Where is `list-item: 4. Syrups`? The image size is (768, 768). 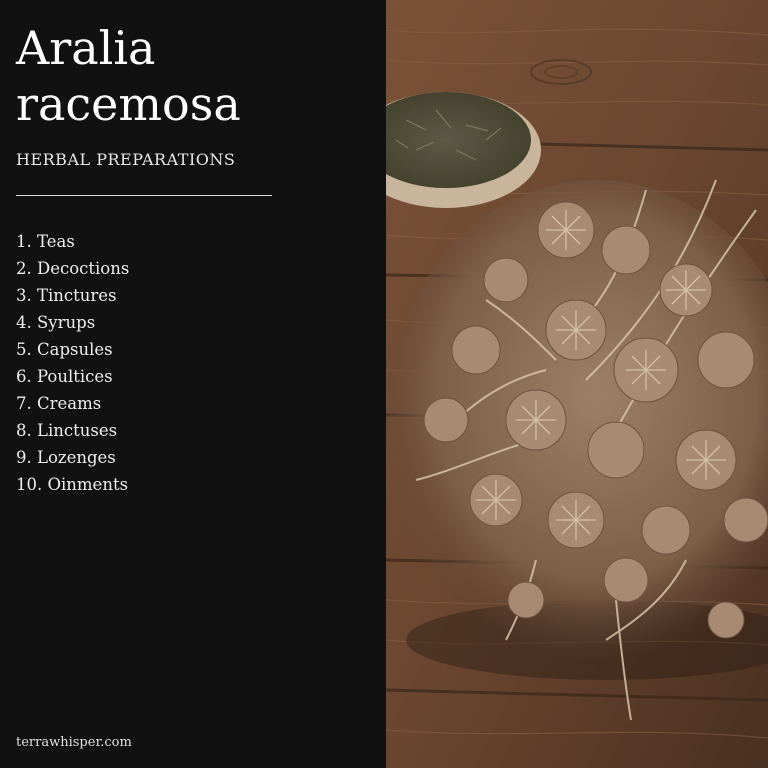
list-item: 4. Syrups is located at coordinates (56, 322).